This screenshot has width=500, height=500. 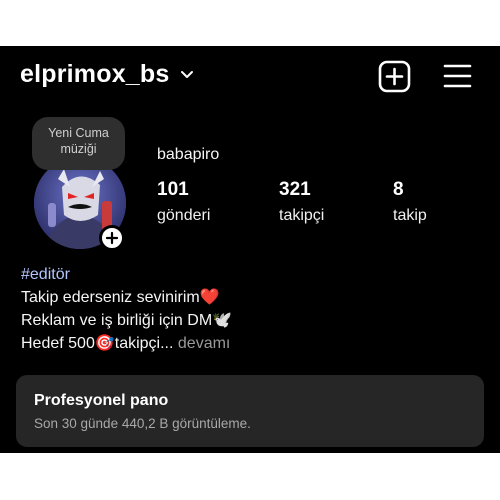 I want to click on professional-dashboard-title: Profesyonel pano, so click(x=101, y=400).